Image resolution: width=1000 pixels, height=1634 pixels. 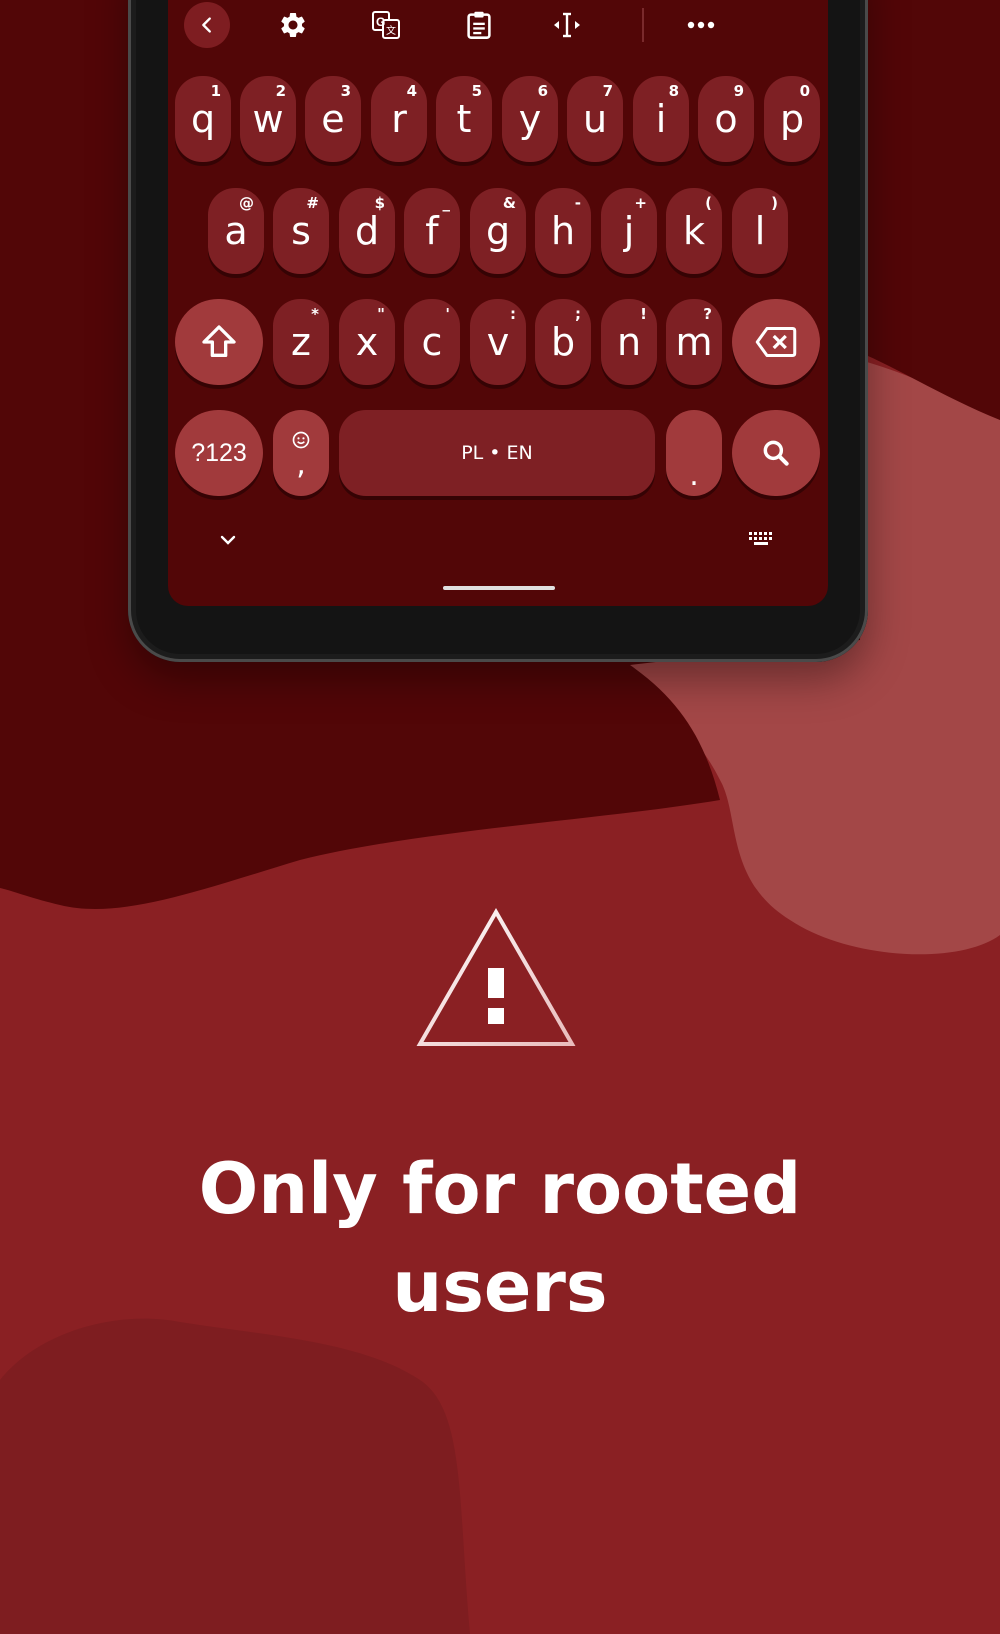 What do you see at coordinates (228, 542) in the screenshot?
I see `chevron-down-icon` at bounding box center [228, 542].